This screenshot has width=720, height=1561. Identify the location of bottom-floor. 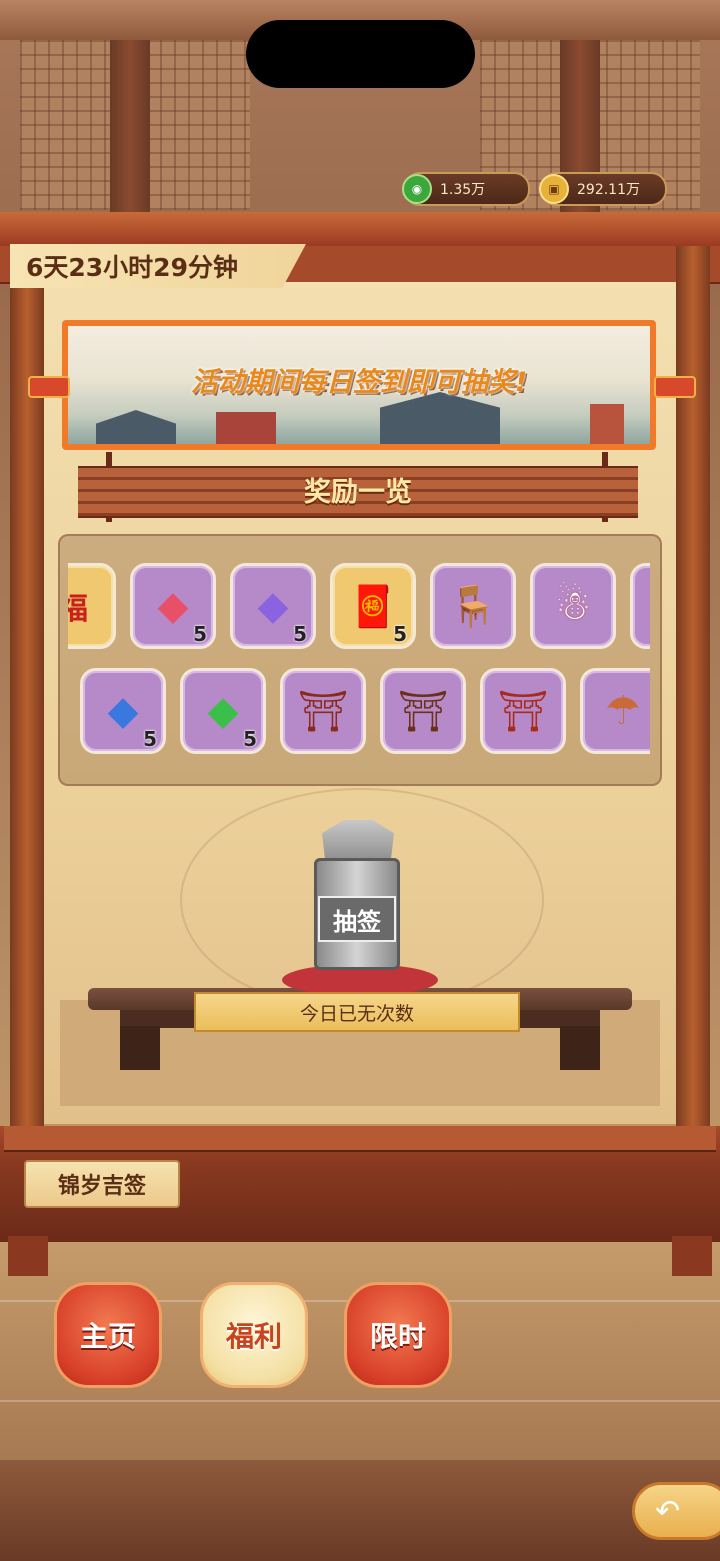
(360, 1510).